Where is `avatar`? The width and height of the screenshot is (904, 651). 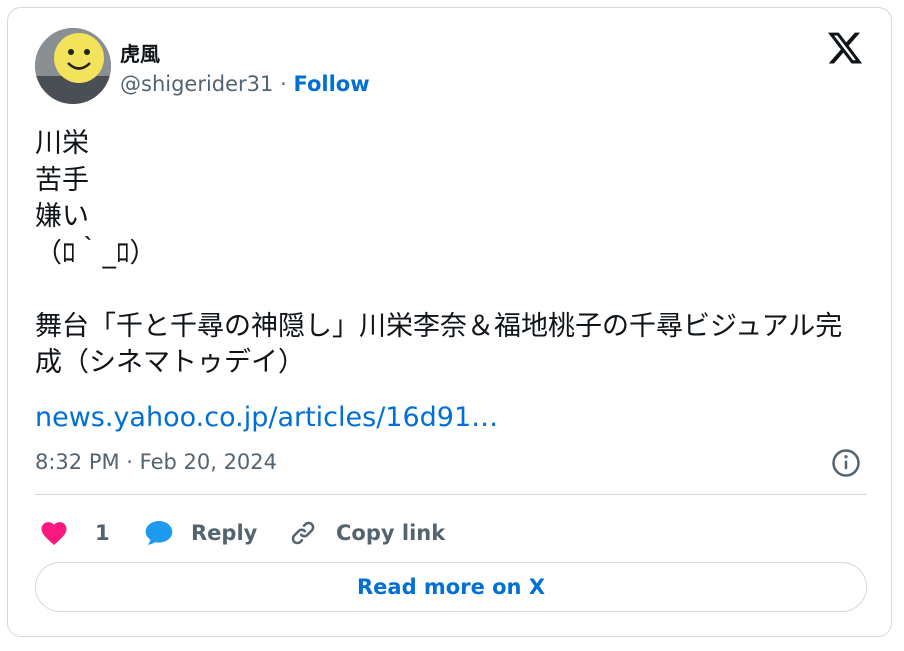 avatar is located at coordinates (73, 66).